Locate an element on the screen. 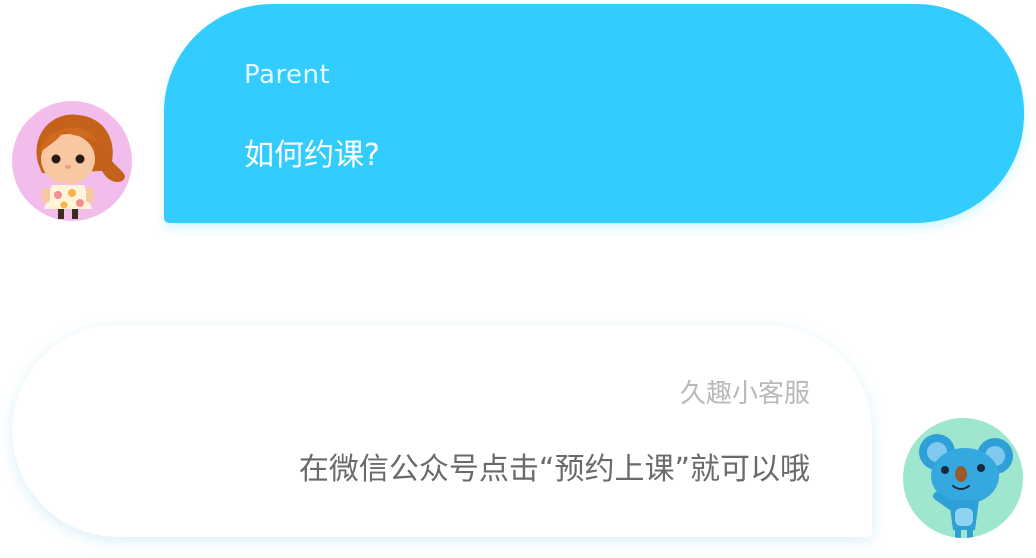  parent-avatar is located at coordinates (72, 161).